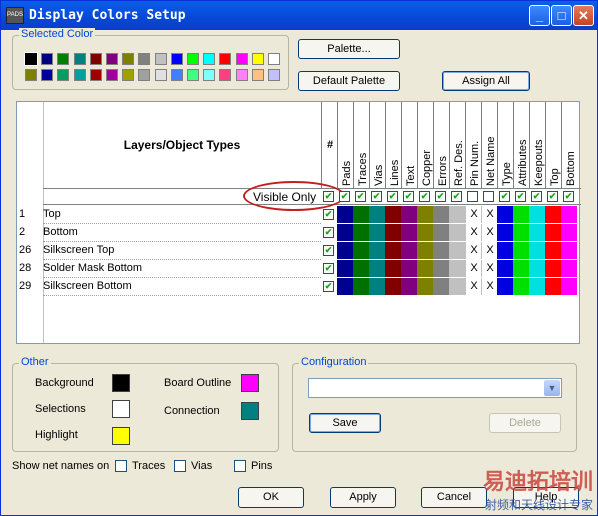 This screenshot has width=598, height=516. I want to click on cancel-button: Cancel, so click(454, 497).